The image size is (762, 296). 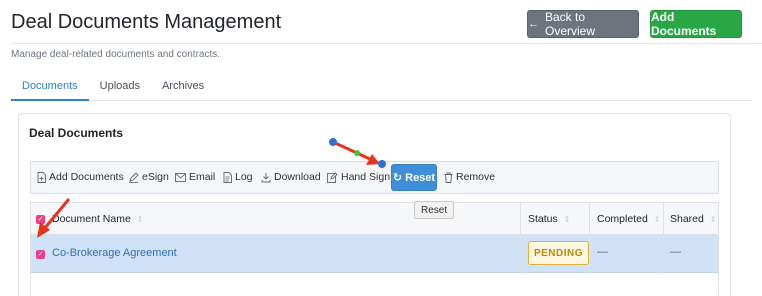 I want to click on toolbar-reset-label: Reset, so click(x=420, y=177).